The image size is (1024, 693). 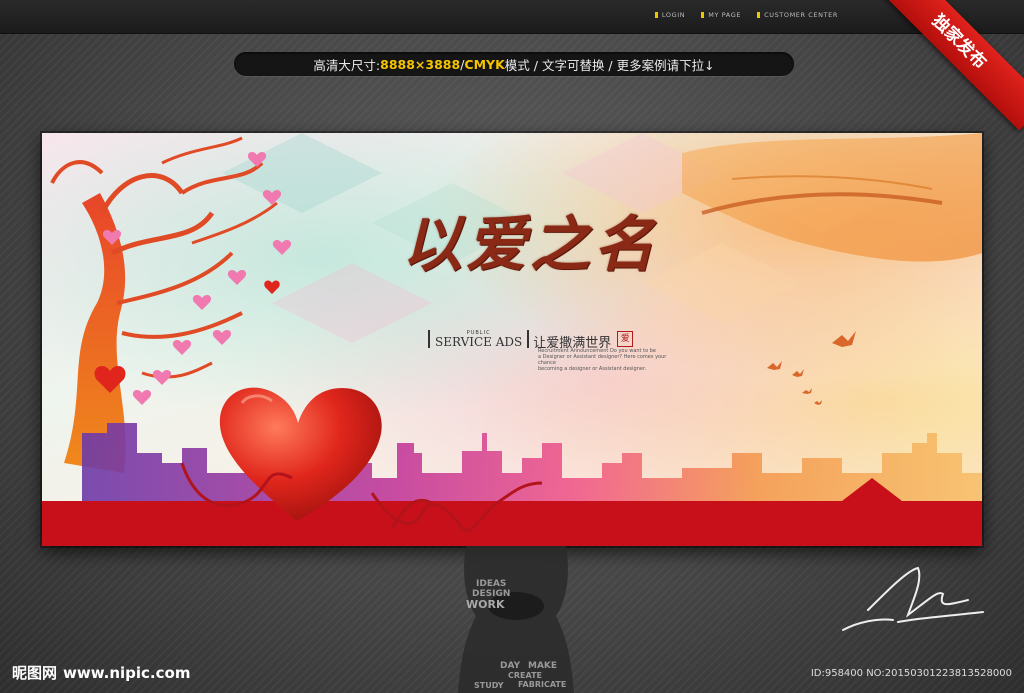 What do you see at coordinates (420, 64) in the screenshot?
I see `info-size-value: 8888×3888` at bounding box center [420, 64].